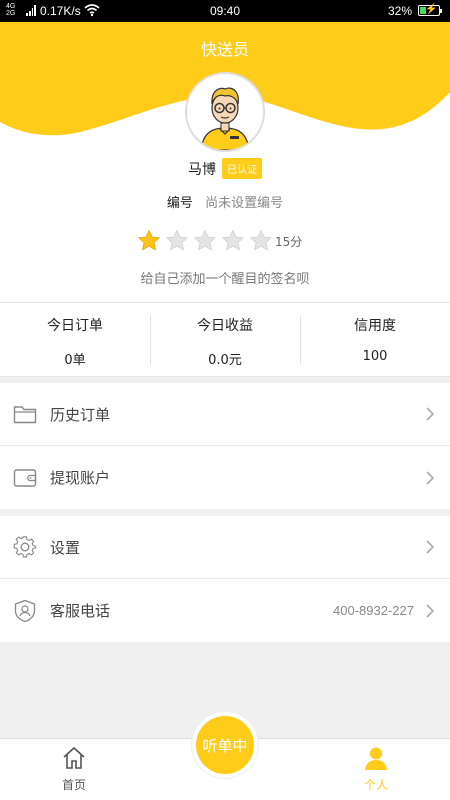 The height and width of the screenshot is (800, 450). I want to click on wallet-icon, so click(25, 478).